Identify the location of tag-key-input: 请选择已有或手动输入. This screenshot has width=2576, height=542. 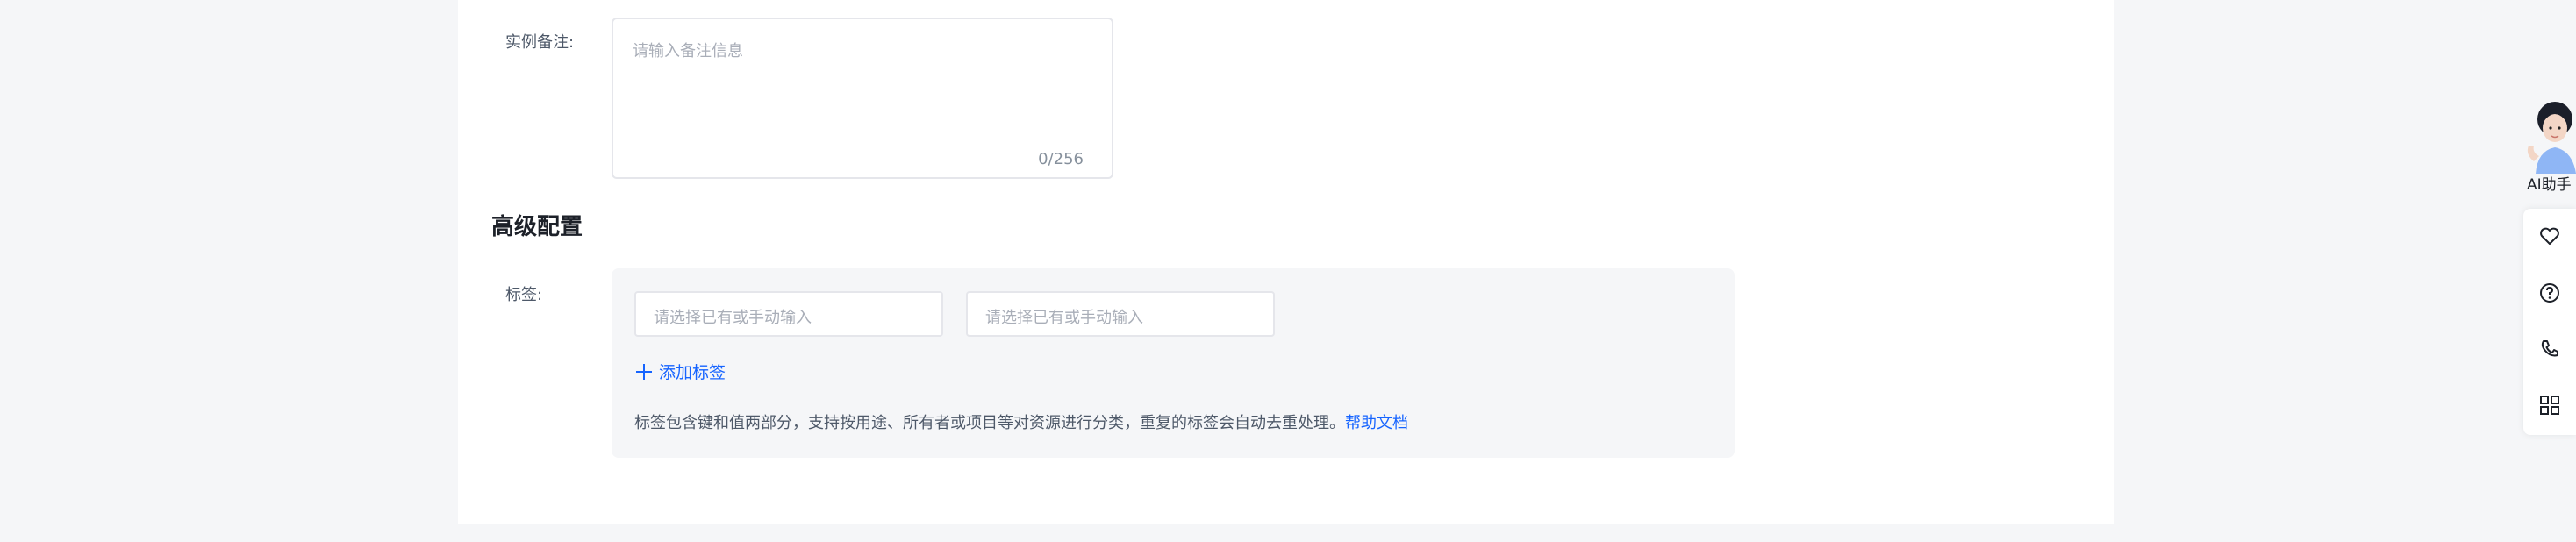
(788, 314).